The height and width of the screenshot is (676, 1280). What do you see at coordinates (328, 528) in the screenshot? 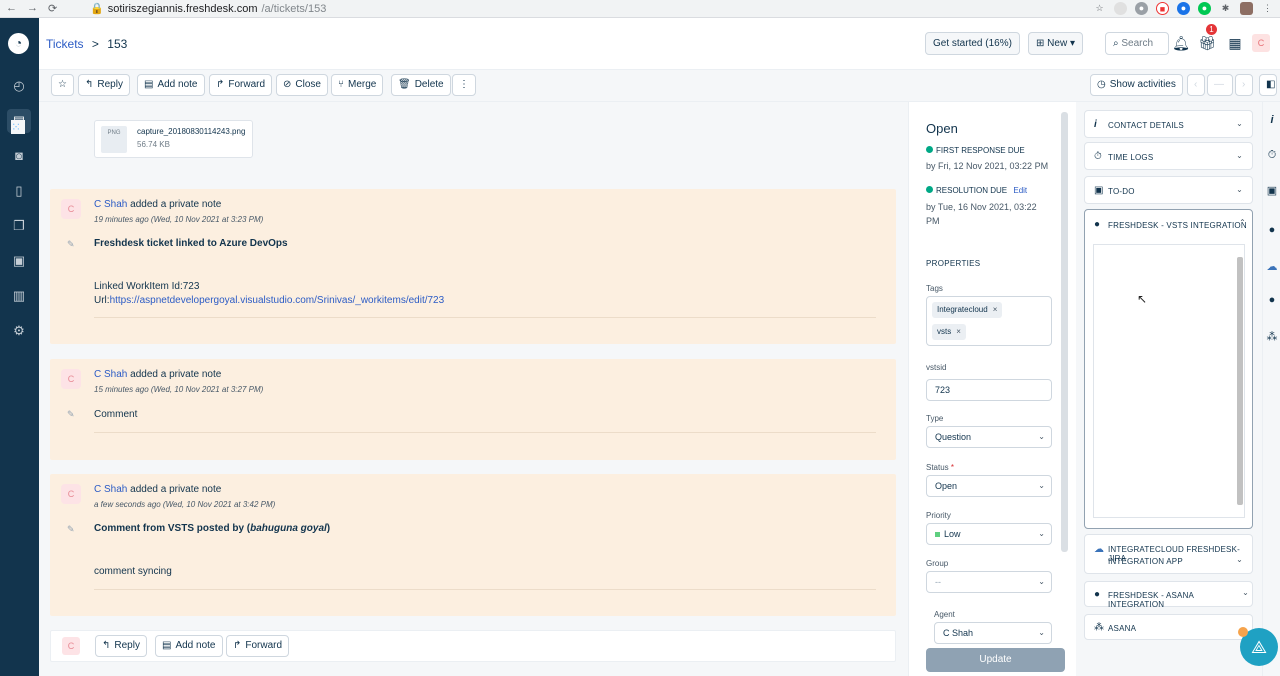
I see `note-title-suffix: )` at bounding box center [328, 528].